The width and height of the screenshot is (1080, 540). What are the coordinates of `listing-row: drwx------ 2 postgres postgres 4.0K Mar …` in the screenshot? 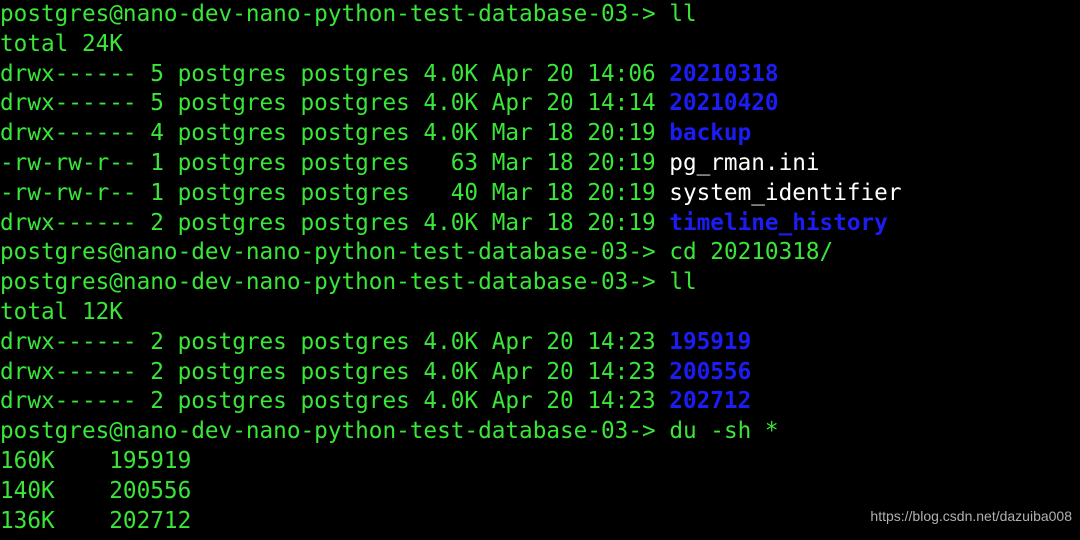 It's located at (540, 224).